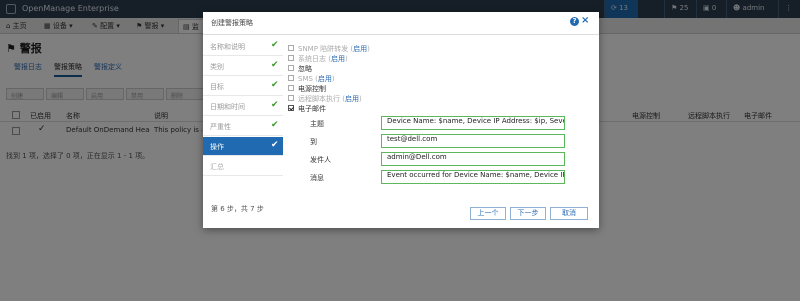  Describe the element at coordinates (291, 98) in the screenshot. I see `remote-script-checkbox` at that location.